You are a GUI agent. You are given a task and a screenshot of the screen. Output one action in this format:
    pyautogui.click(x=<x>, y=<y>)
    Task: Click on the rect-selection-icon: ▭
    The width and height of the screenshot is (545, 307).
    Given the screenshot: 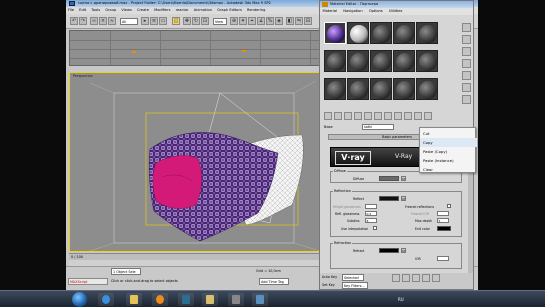 What is the action you would take?
    pyautogui.click(x=163, y=21)
    